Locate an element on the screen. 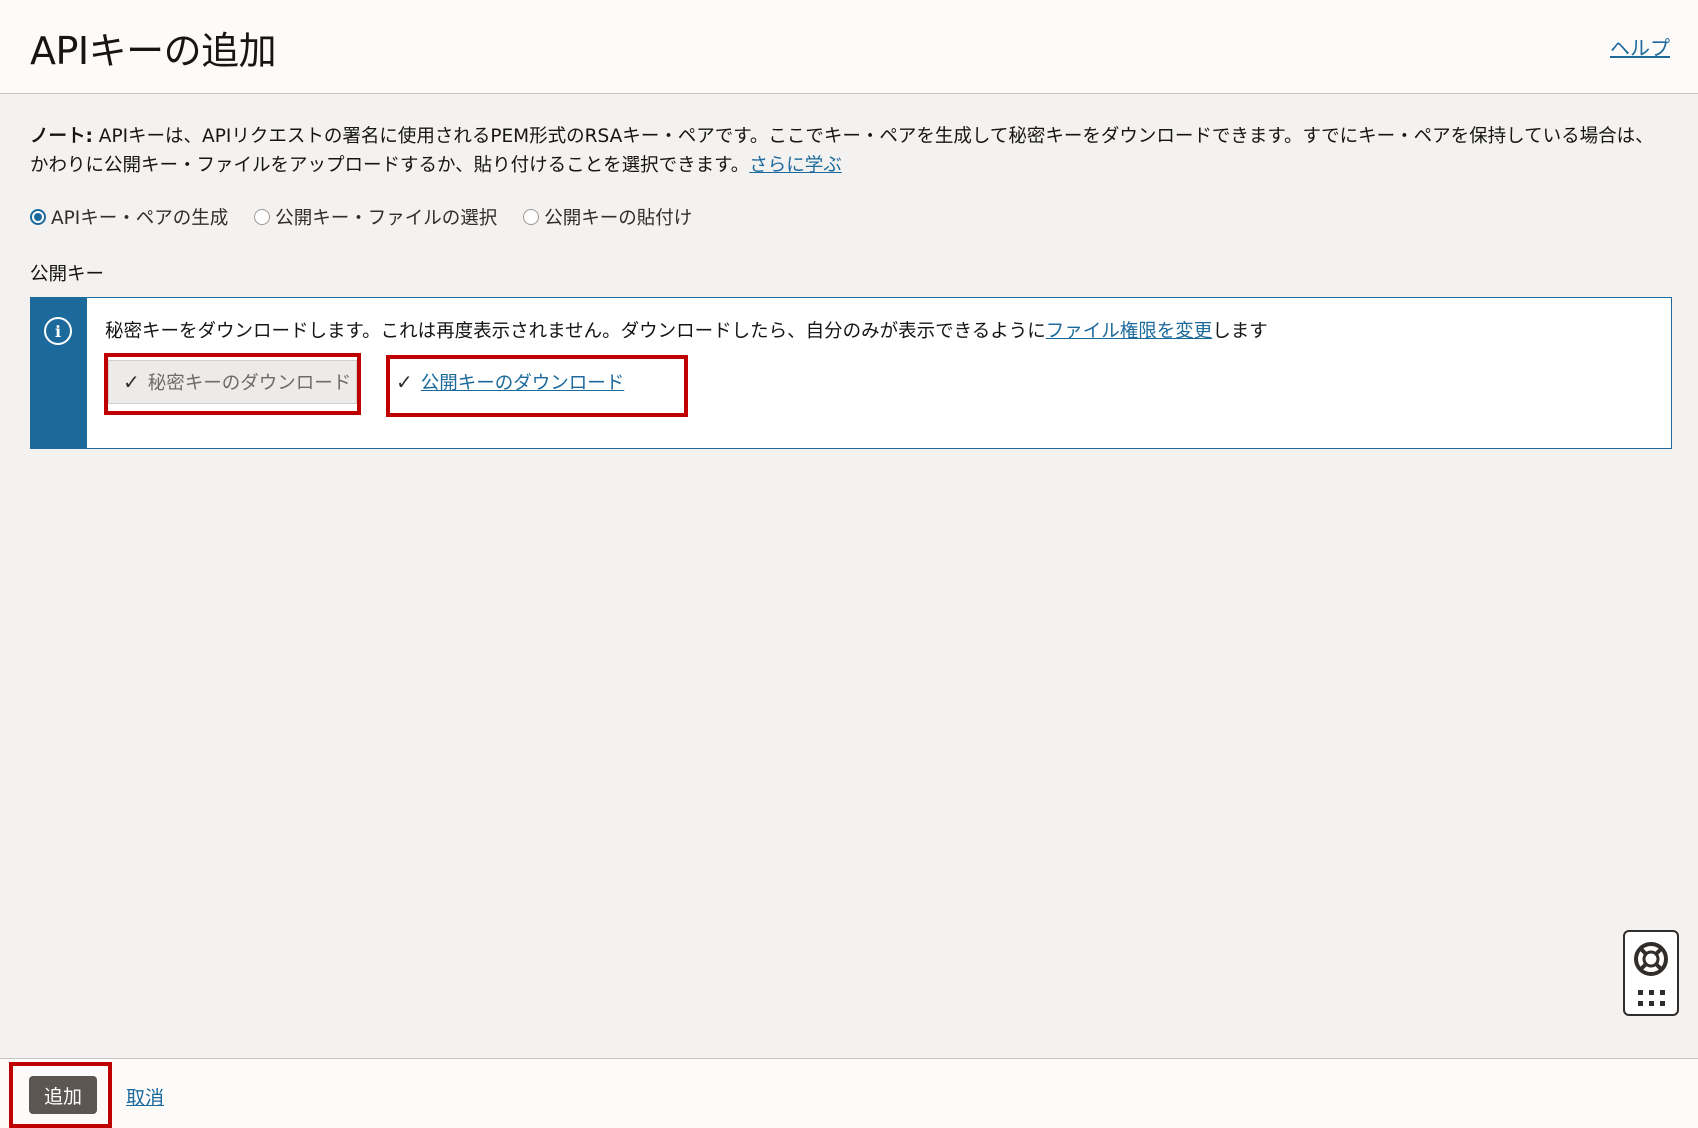  lifebuoy-icon is located at coordinates (1651, 959).